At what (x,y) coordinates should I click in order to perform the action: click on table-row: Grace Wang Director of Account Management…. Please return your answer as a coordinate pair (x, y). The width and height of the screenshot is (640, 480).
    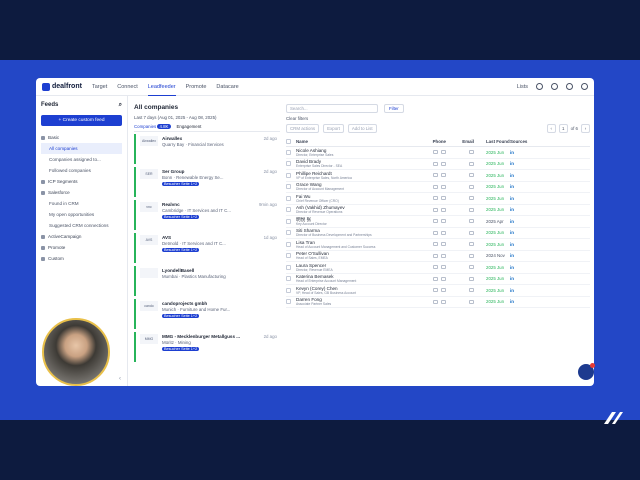
    Looking at the image, I should click on (438, 187).